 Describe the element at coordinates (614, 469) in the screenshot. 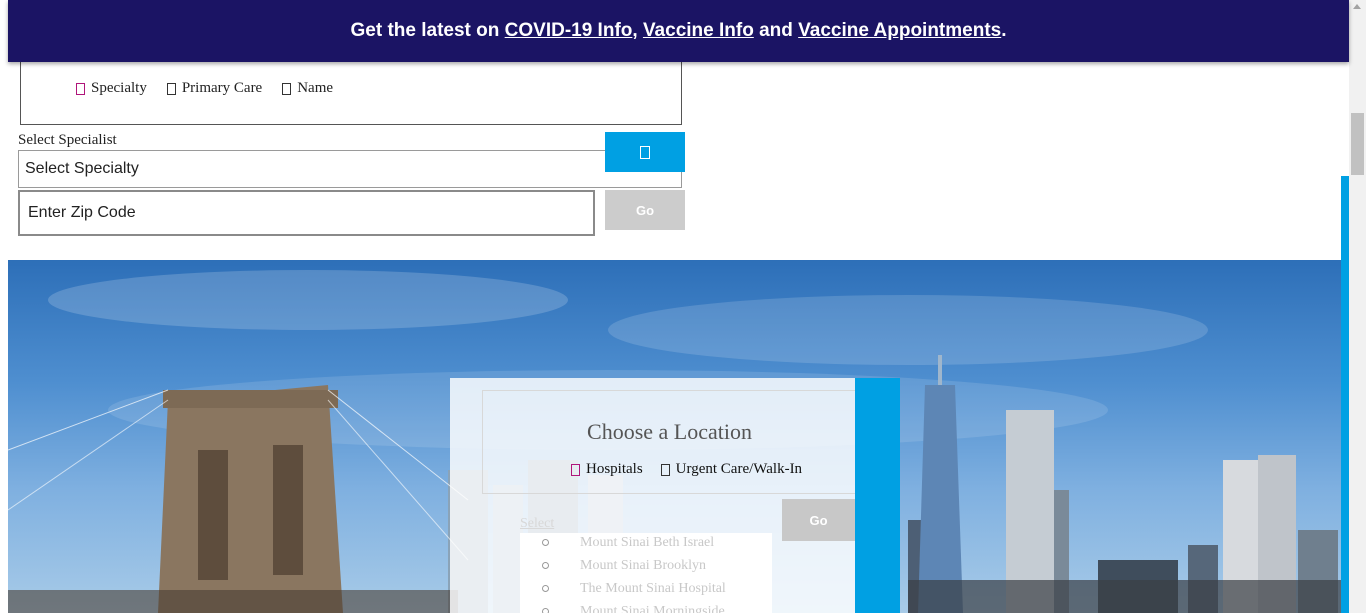

I see `radio-hospitals-label: Hospitals` at that location.